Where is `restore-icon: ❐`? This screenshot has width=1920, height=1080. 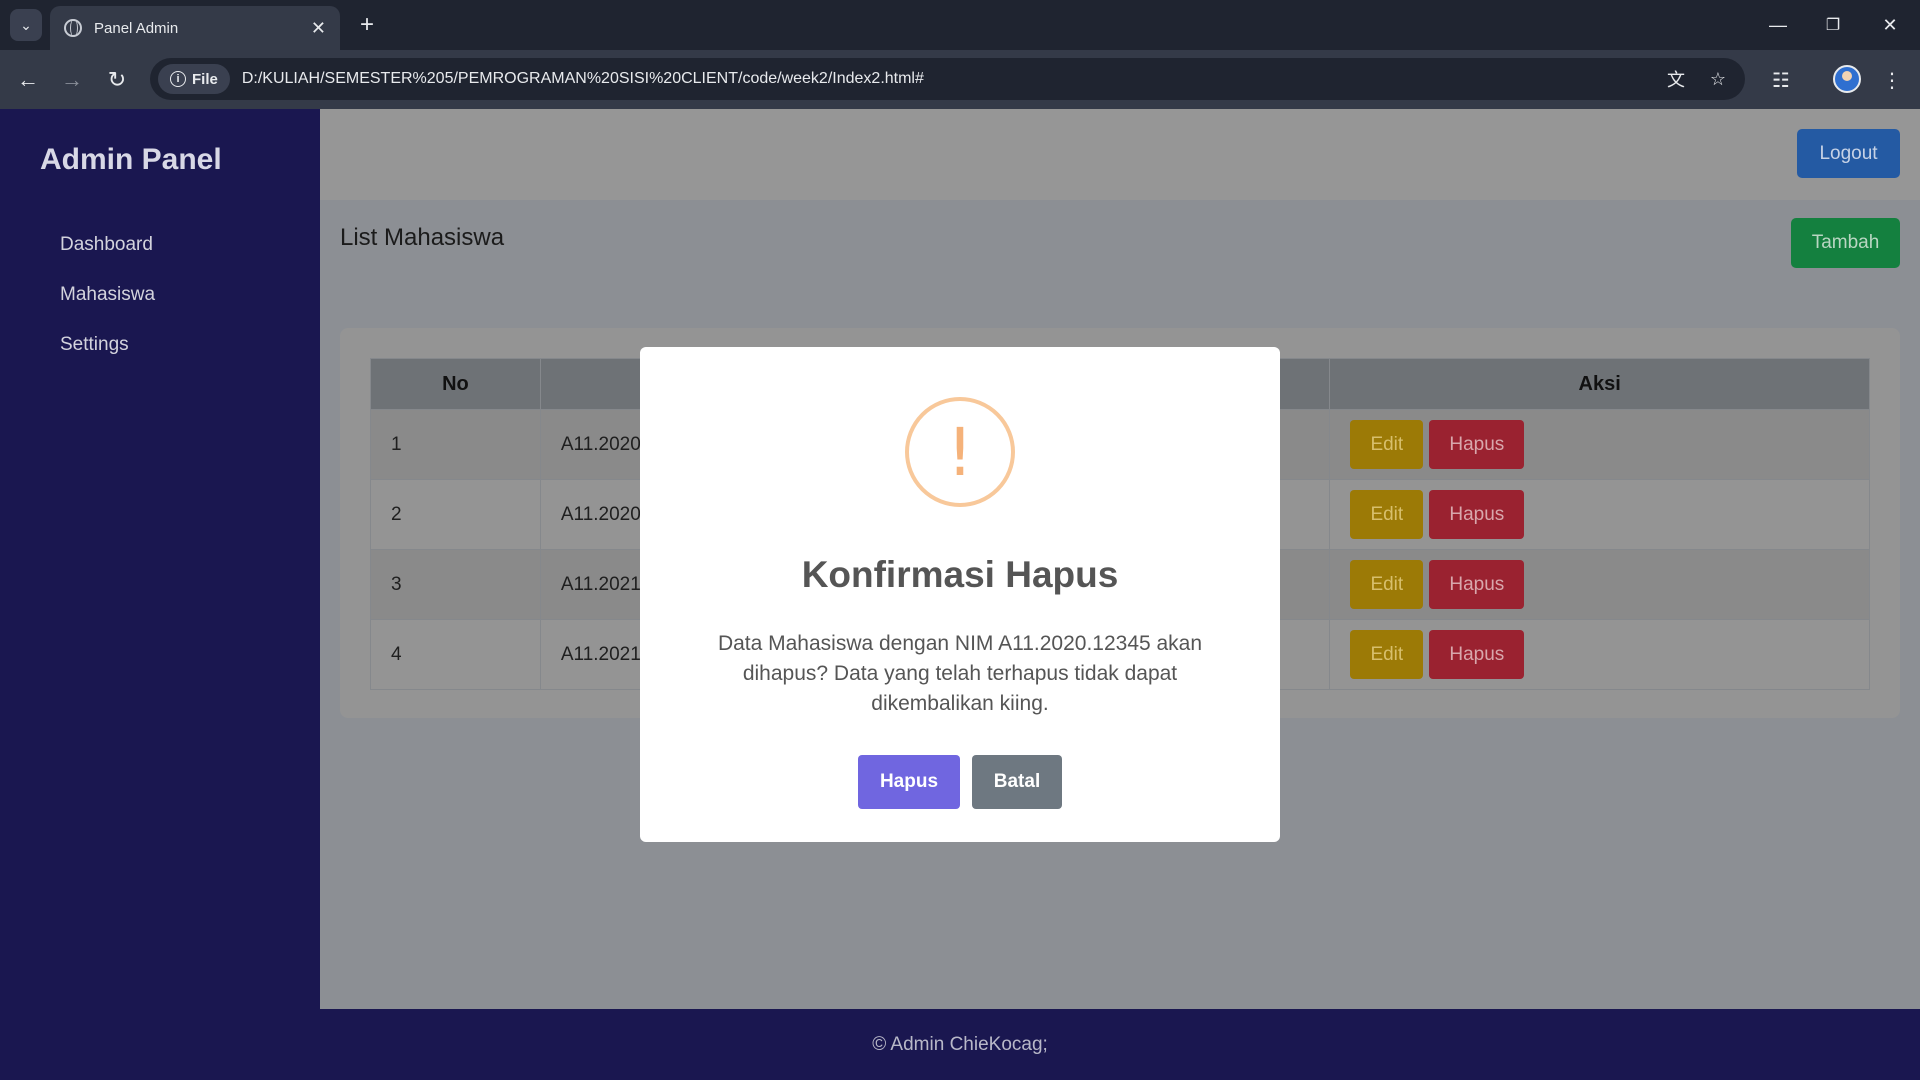 restore-icon: ❐ is located at coordinates (1833, 25).